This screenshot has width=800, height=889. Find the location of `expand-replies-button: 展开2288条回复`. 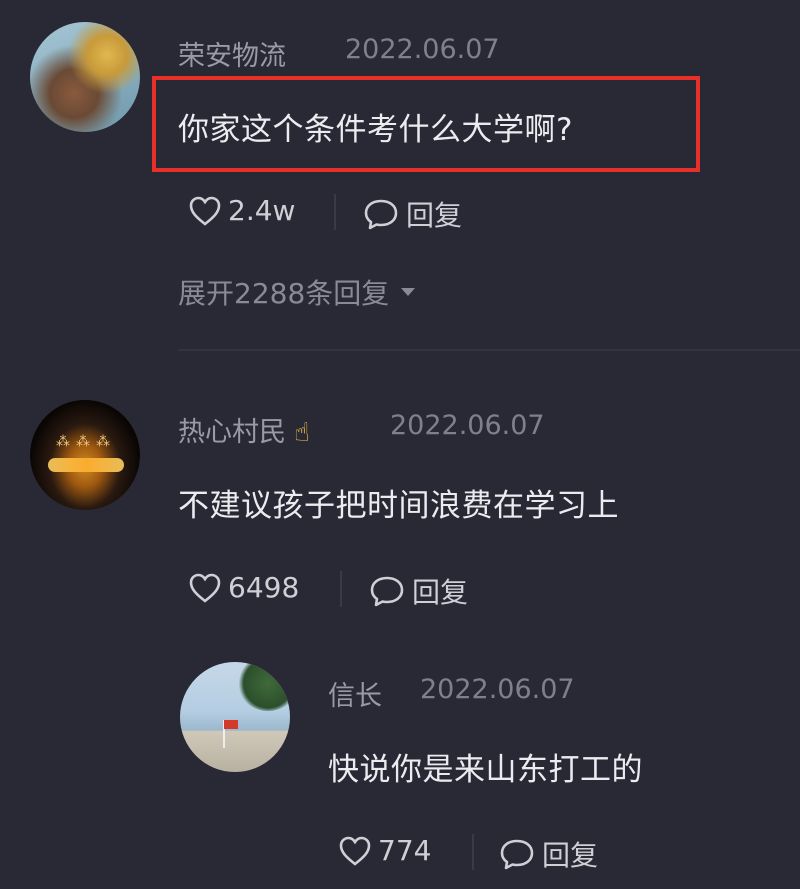

expand-replies-button: 展开2288条回复 is located at coordinates (297, 292).